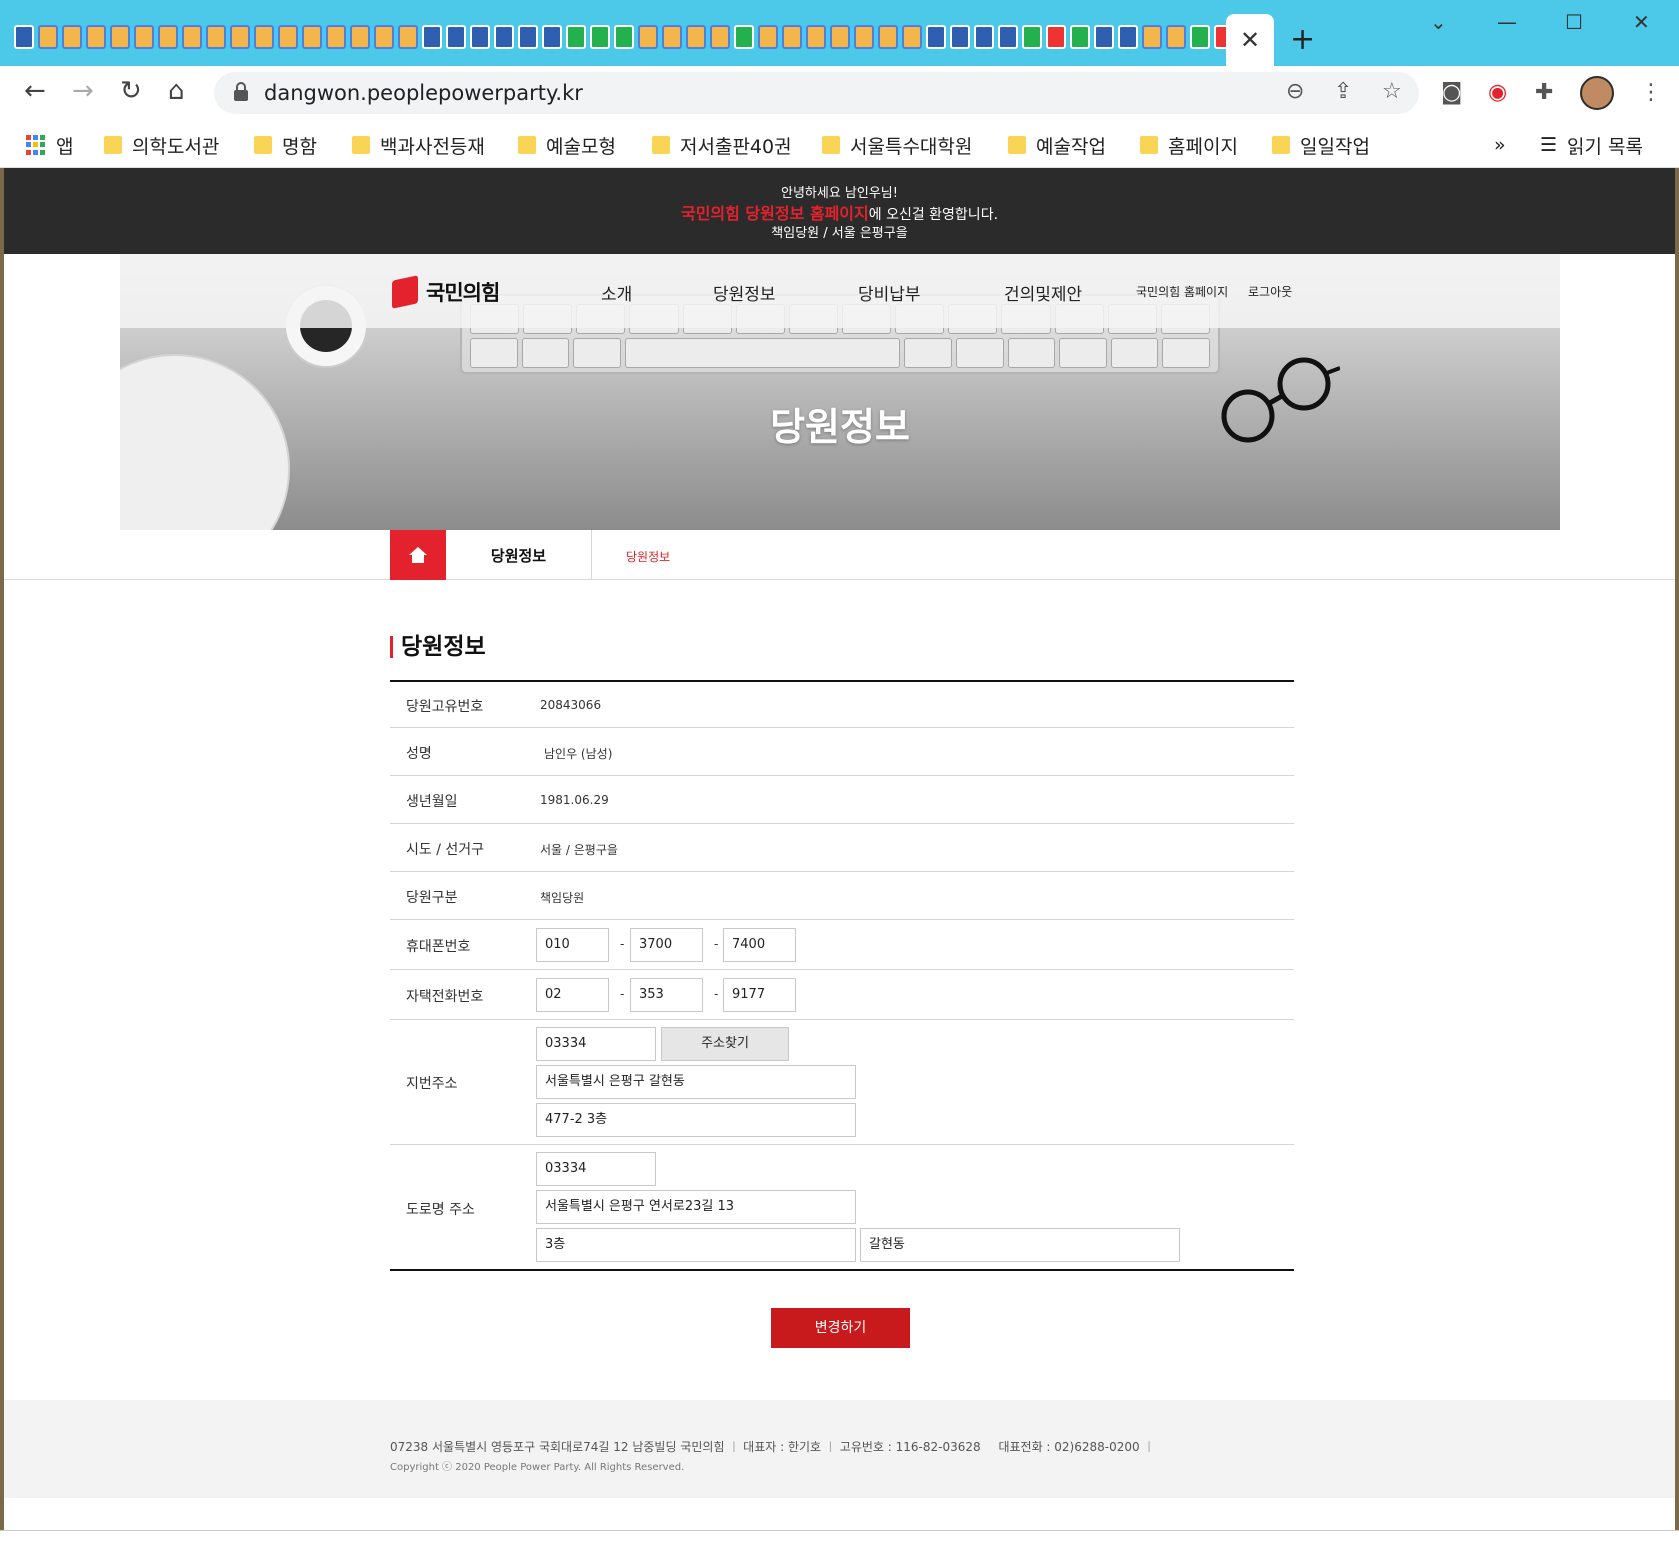  What do you see at coordinates (596, 1169) in the screenshot?
I see `road-zip-input: 03334` at bounding box center [596, 1169].